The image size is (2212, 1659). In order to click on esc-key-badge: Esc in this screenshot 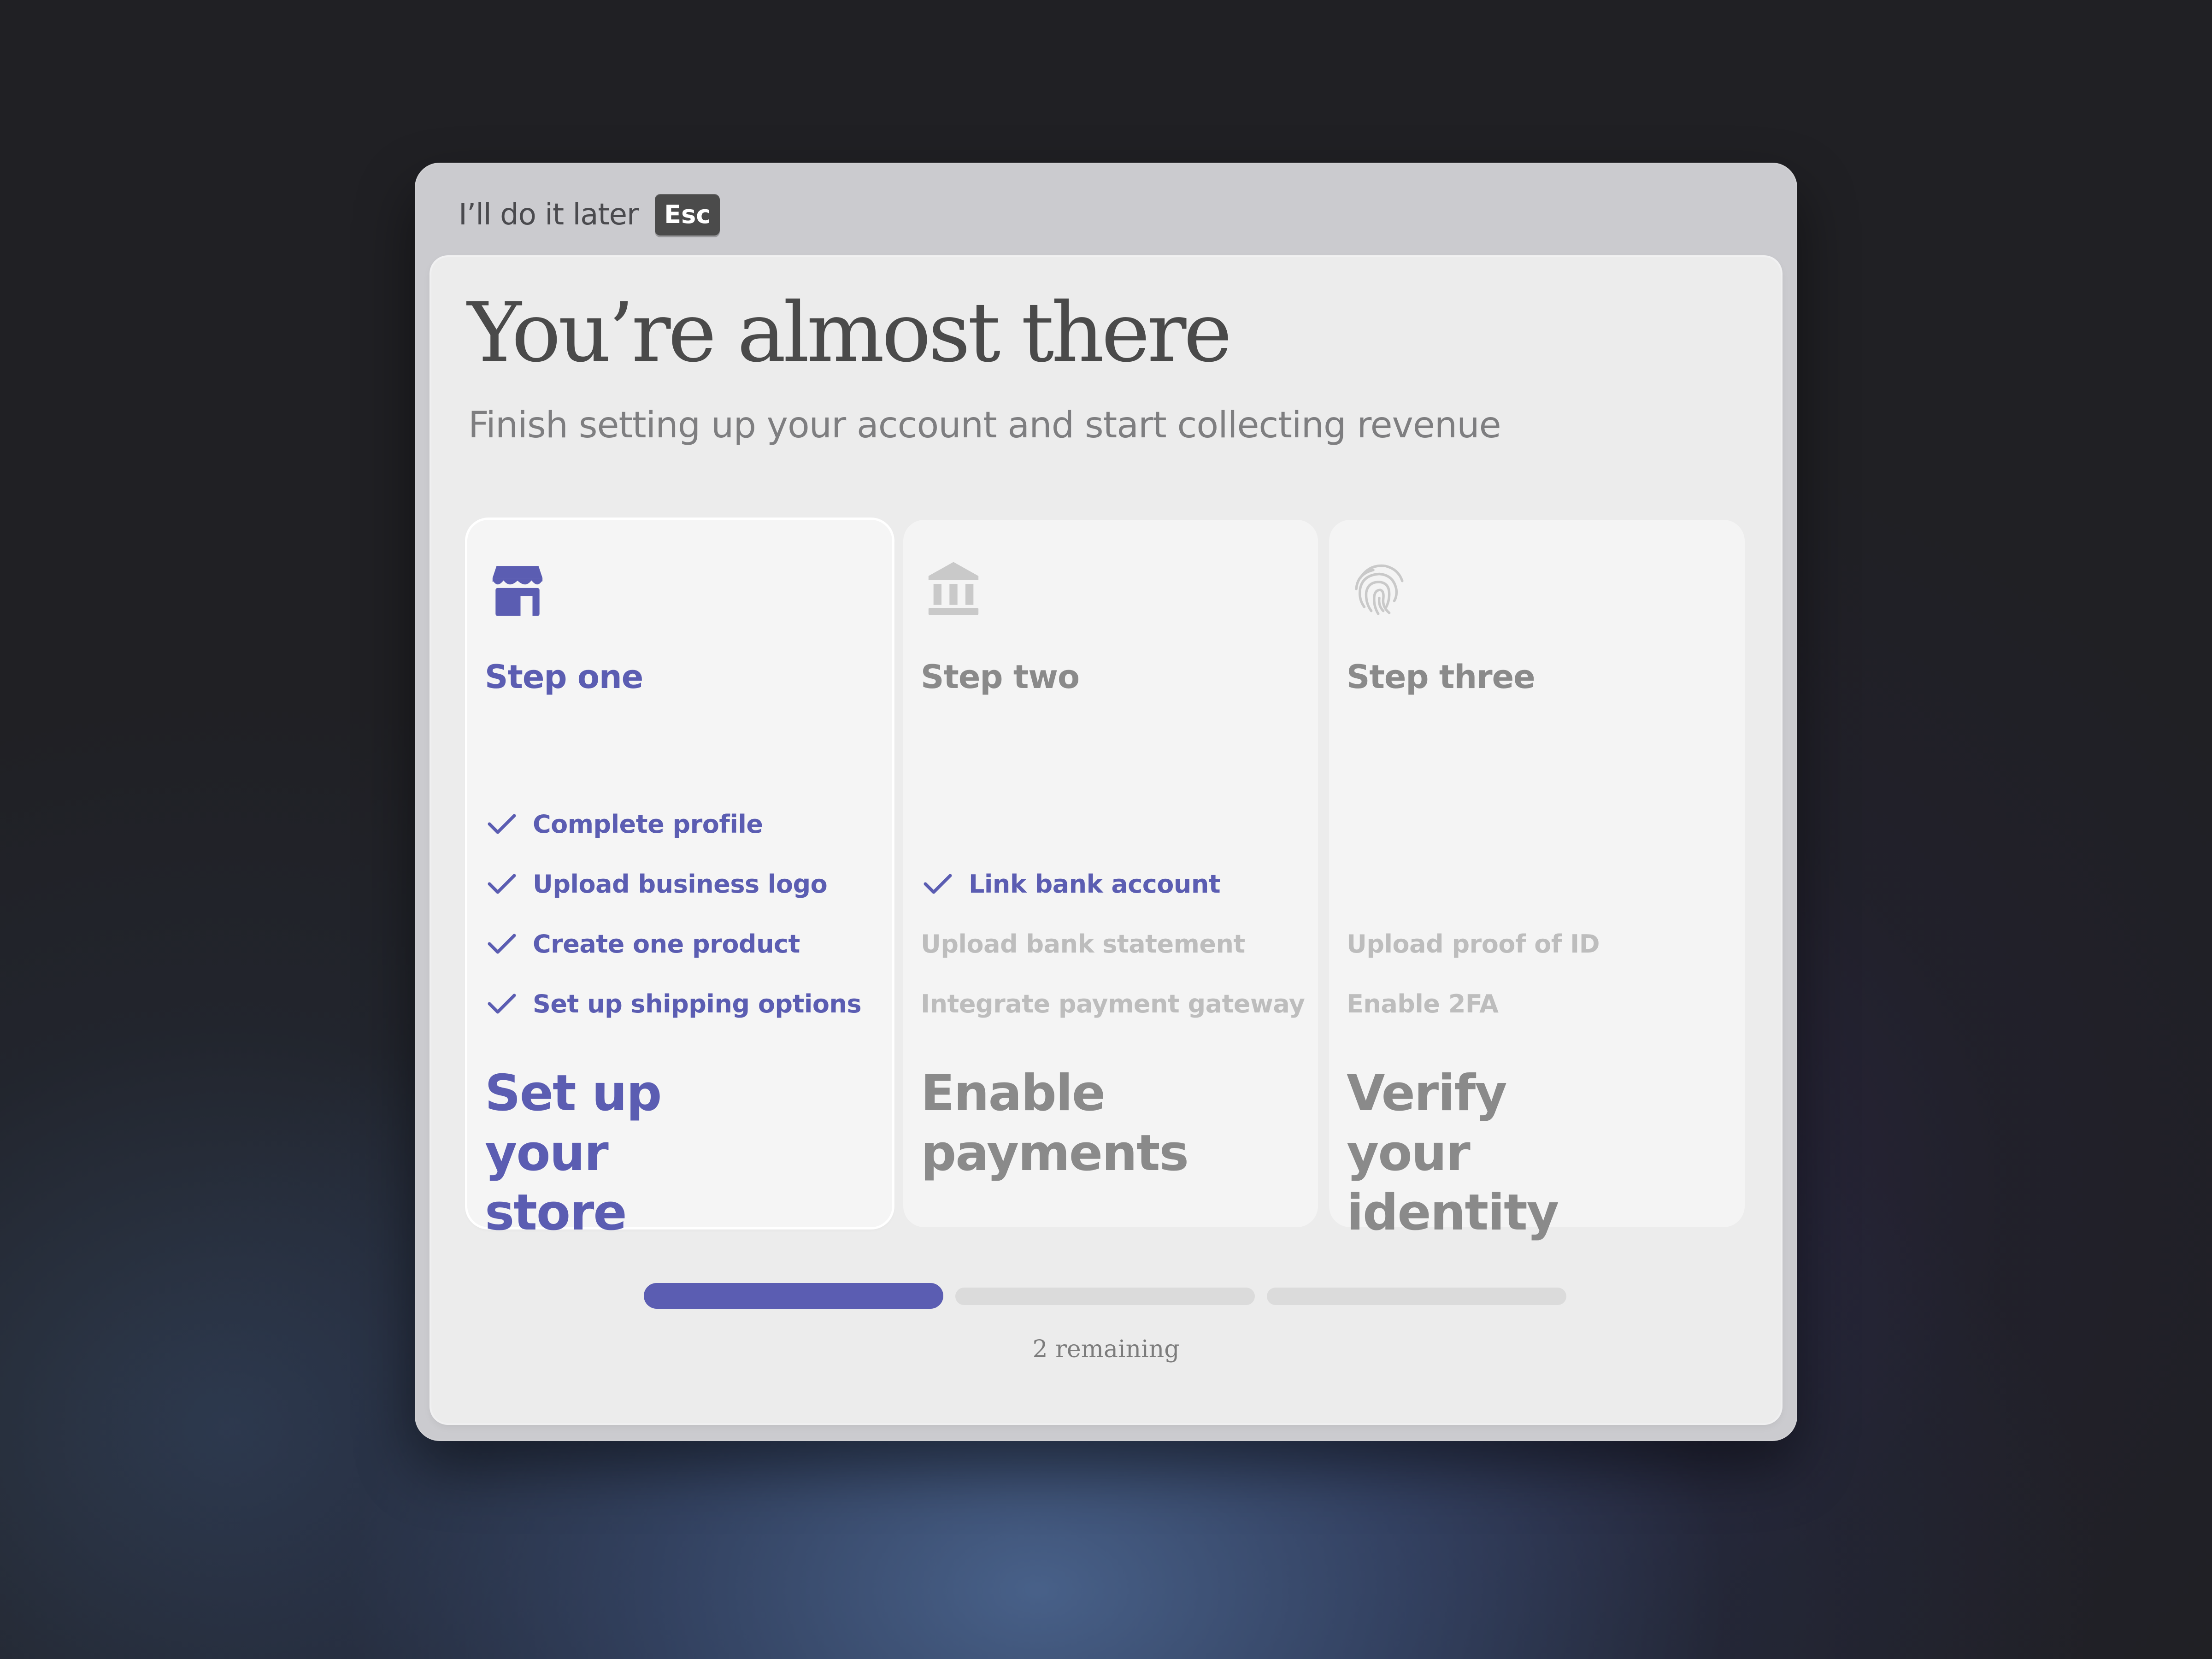, I will do `click(687, 214)`.